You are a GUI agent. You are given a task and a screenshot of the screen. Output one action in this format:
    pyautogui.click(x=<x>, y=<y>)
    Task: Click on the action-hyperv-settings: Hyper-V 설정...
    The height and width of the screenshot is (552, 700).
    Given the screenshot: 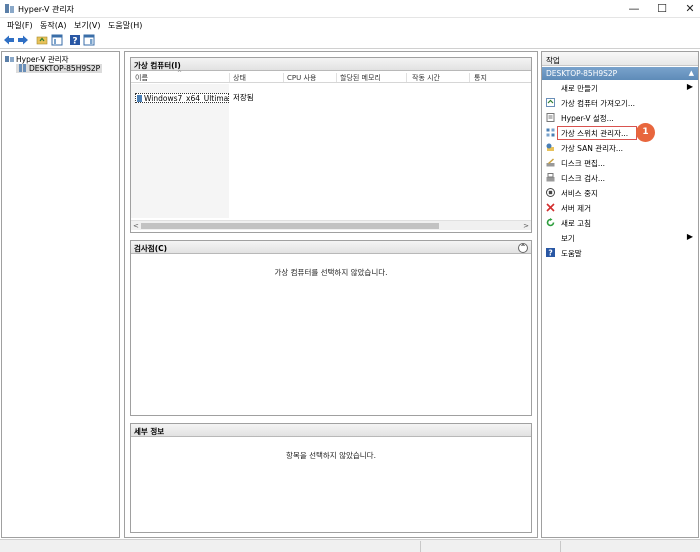 What is the action you would take?
    pyautogui.click(x=620, y=118)
    